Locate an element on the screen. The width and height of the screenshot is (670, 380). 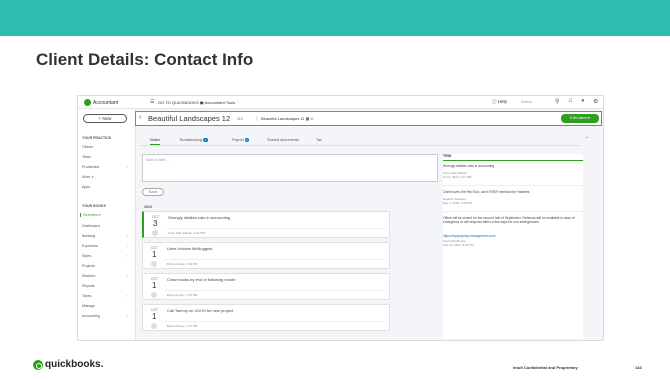
count-badge: 1 is located at coordinates (205, 140).